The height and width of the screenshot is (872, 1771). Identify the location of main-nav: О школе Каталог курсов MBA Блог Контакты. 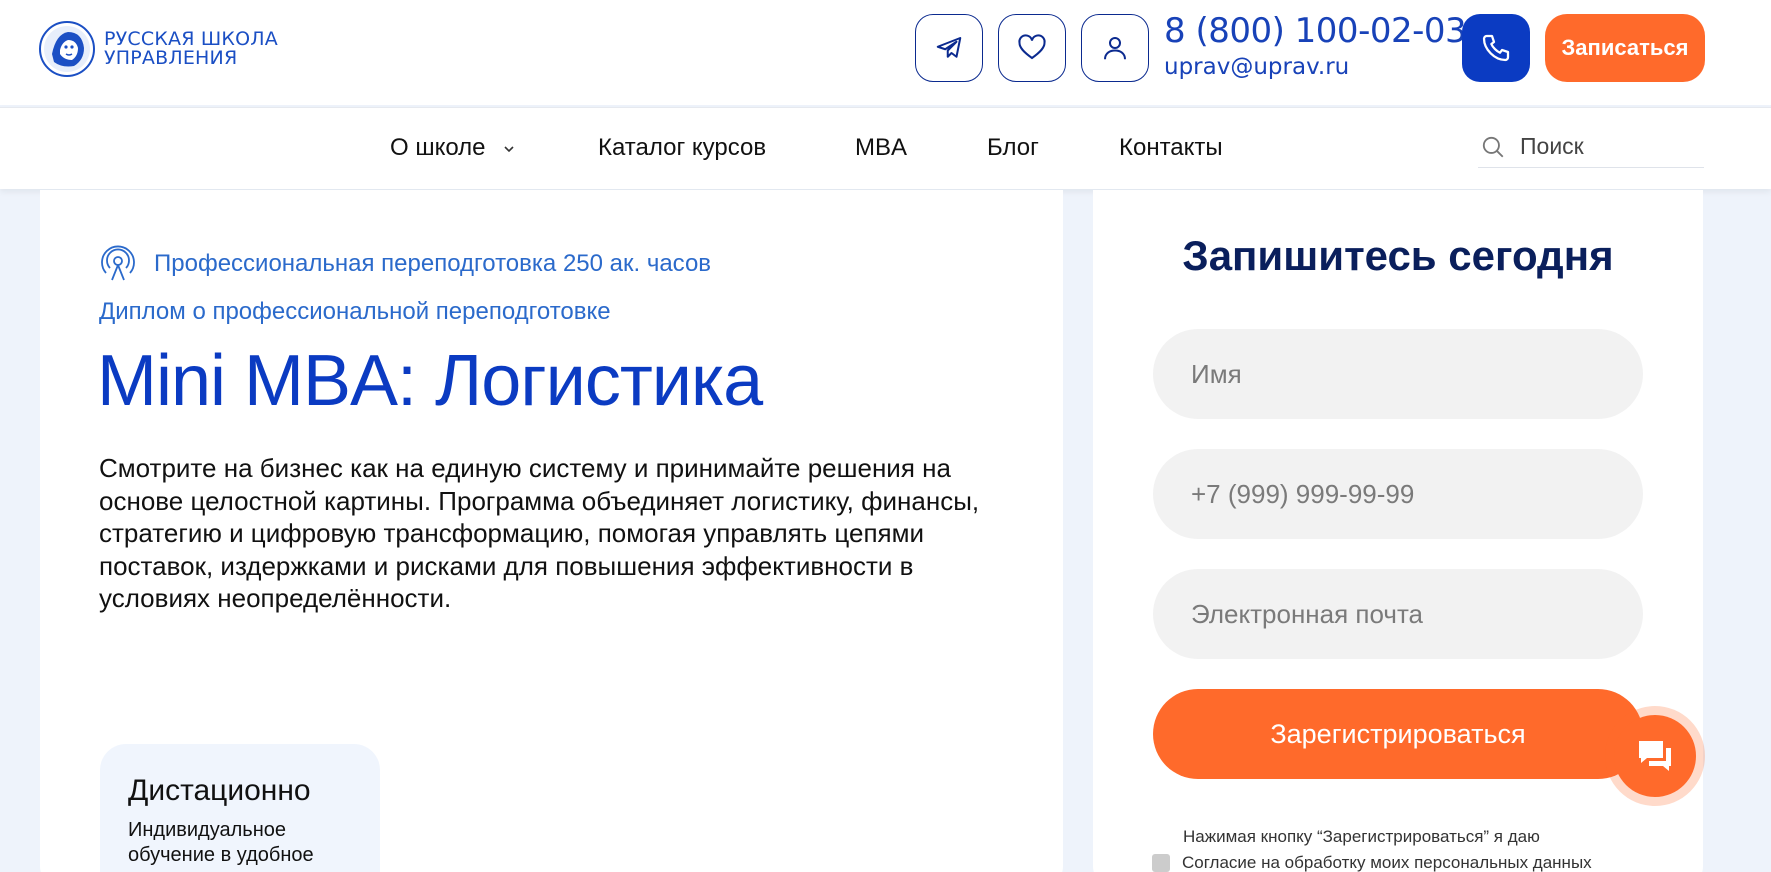
(885, 148).